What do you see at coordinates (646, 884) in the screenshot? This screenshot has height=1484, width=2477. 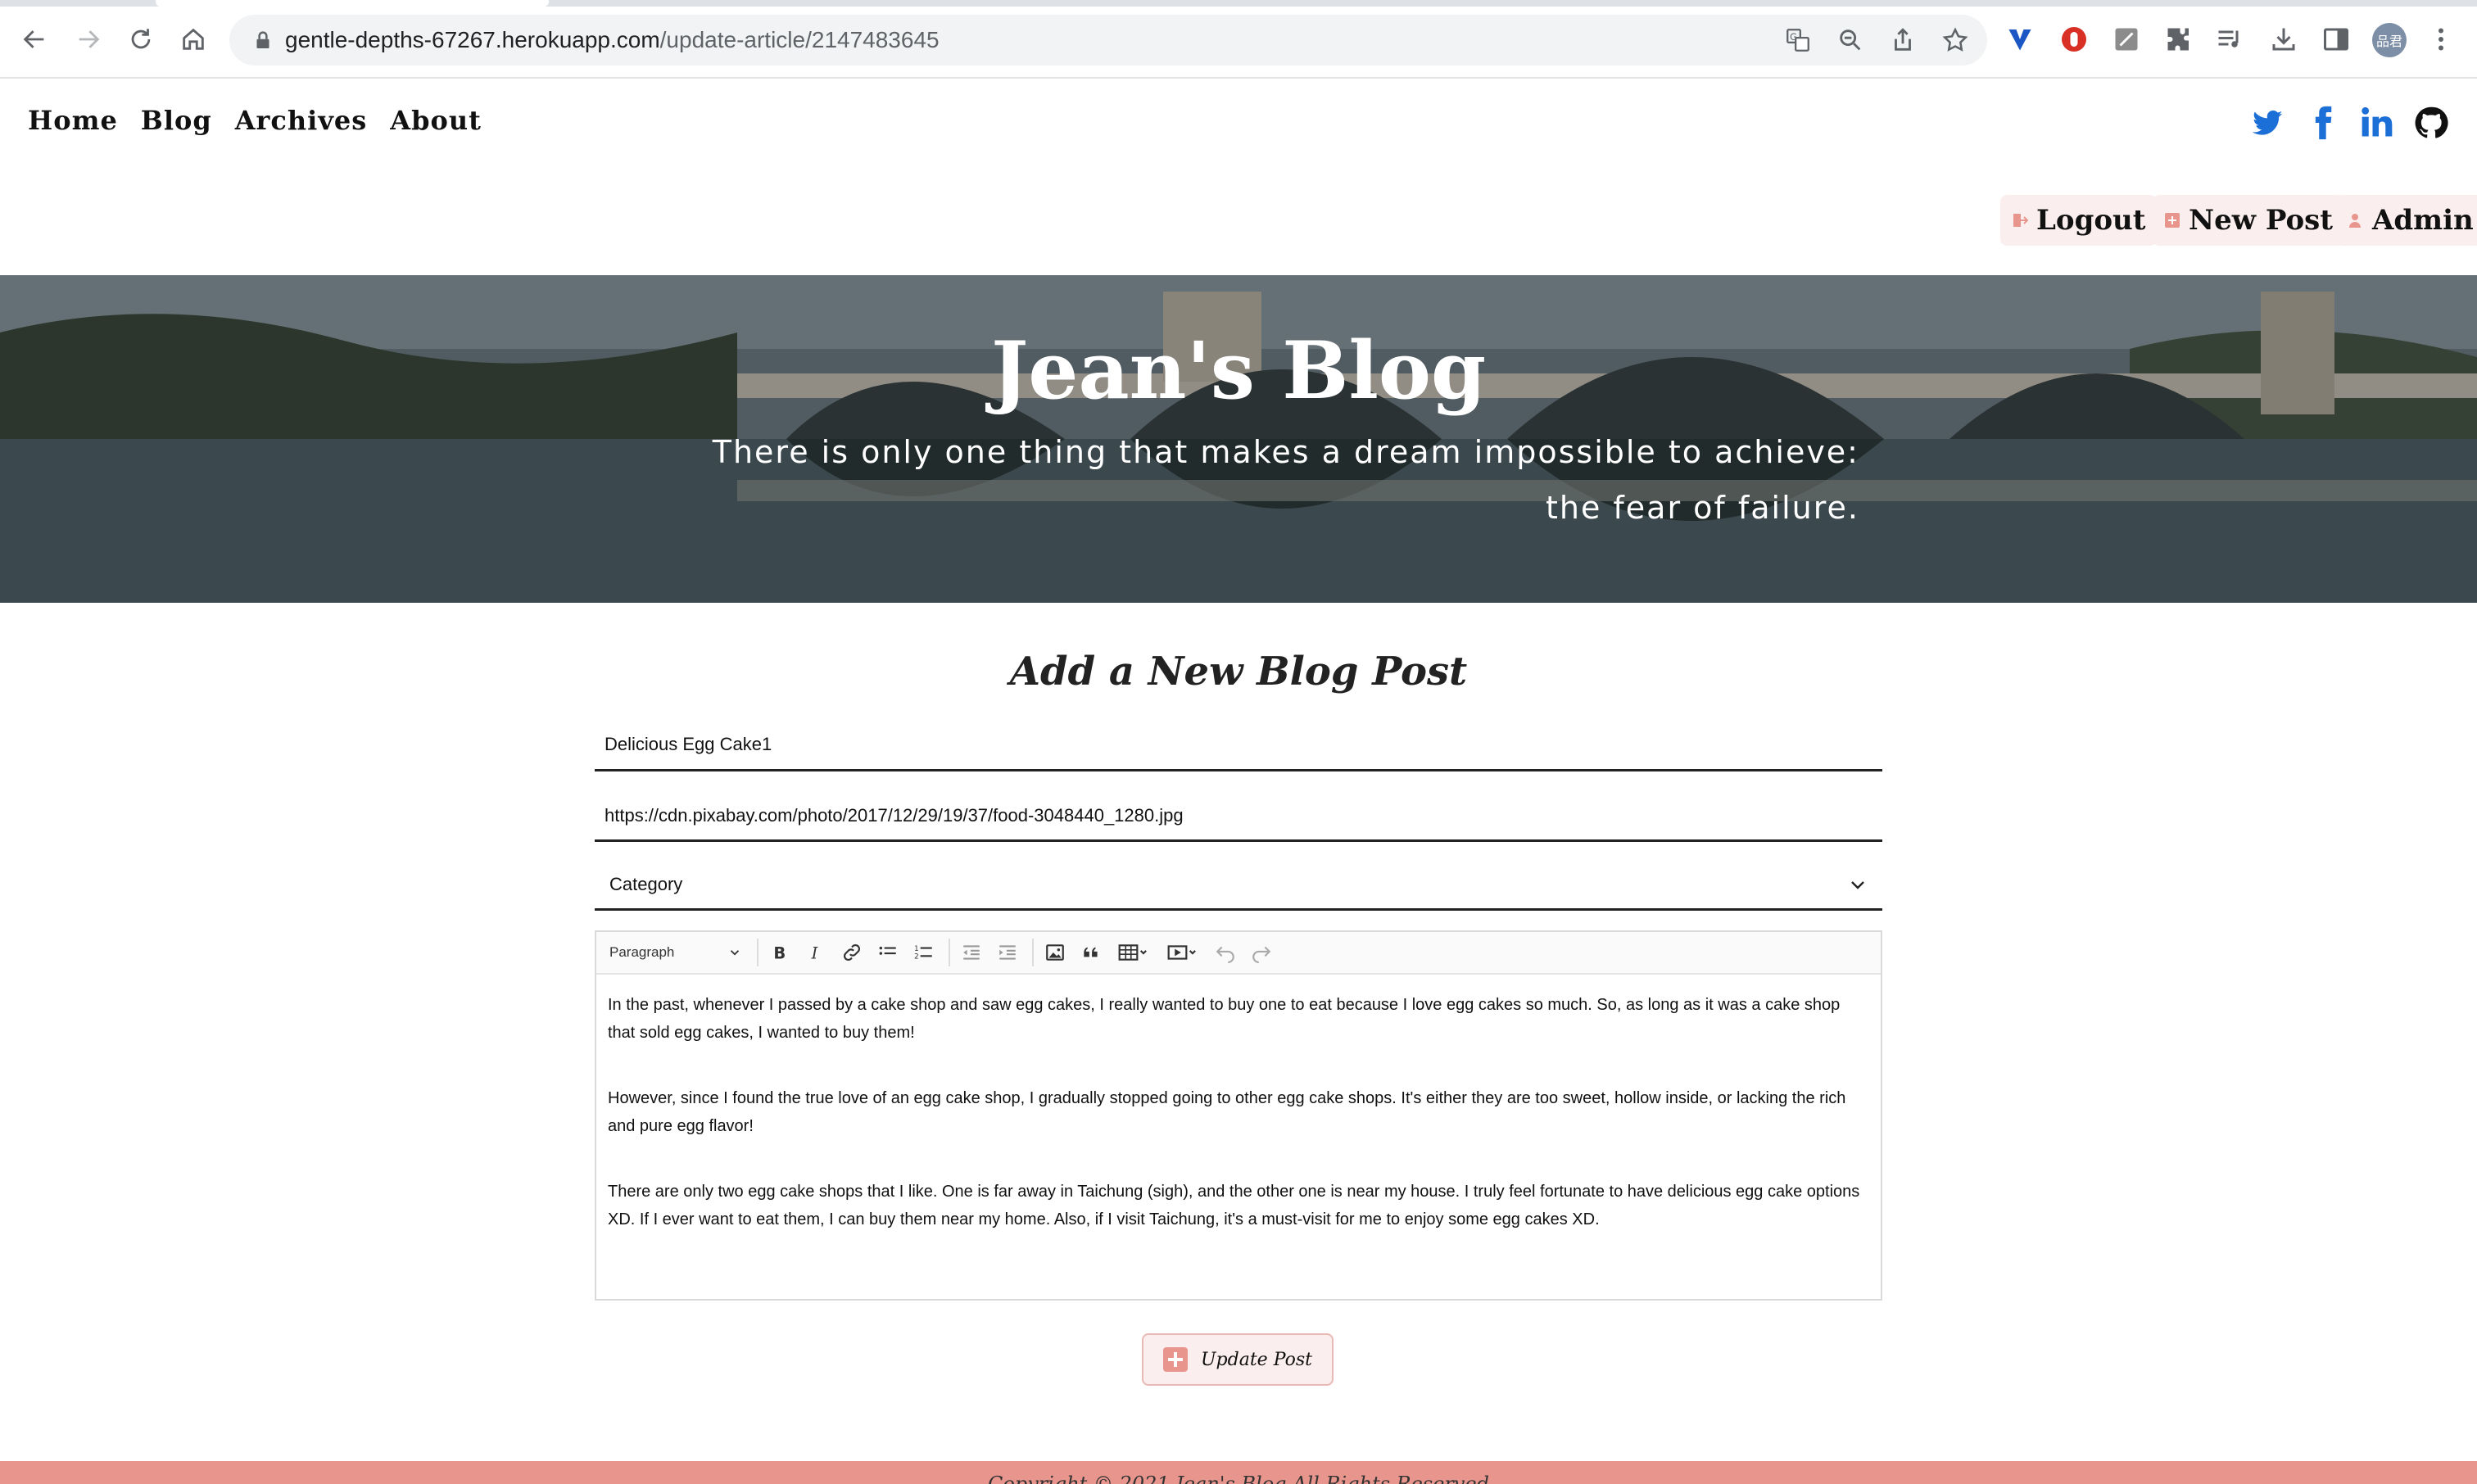 I see `category-value: Category` at bounding box center [646, 884].